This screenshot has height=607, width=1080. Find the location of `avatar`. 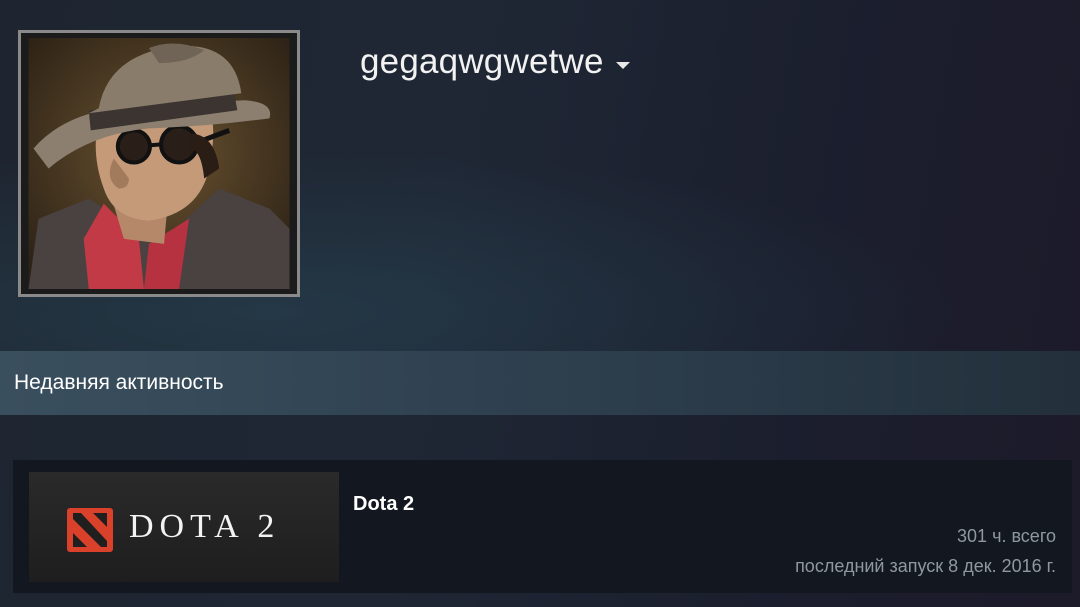

avatar is located at coordinates (159, 163).